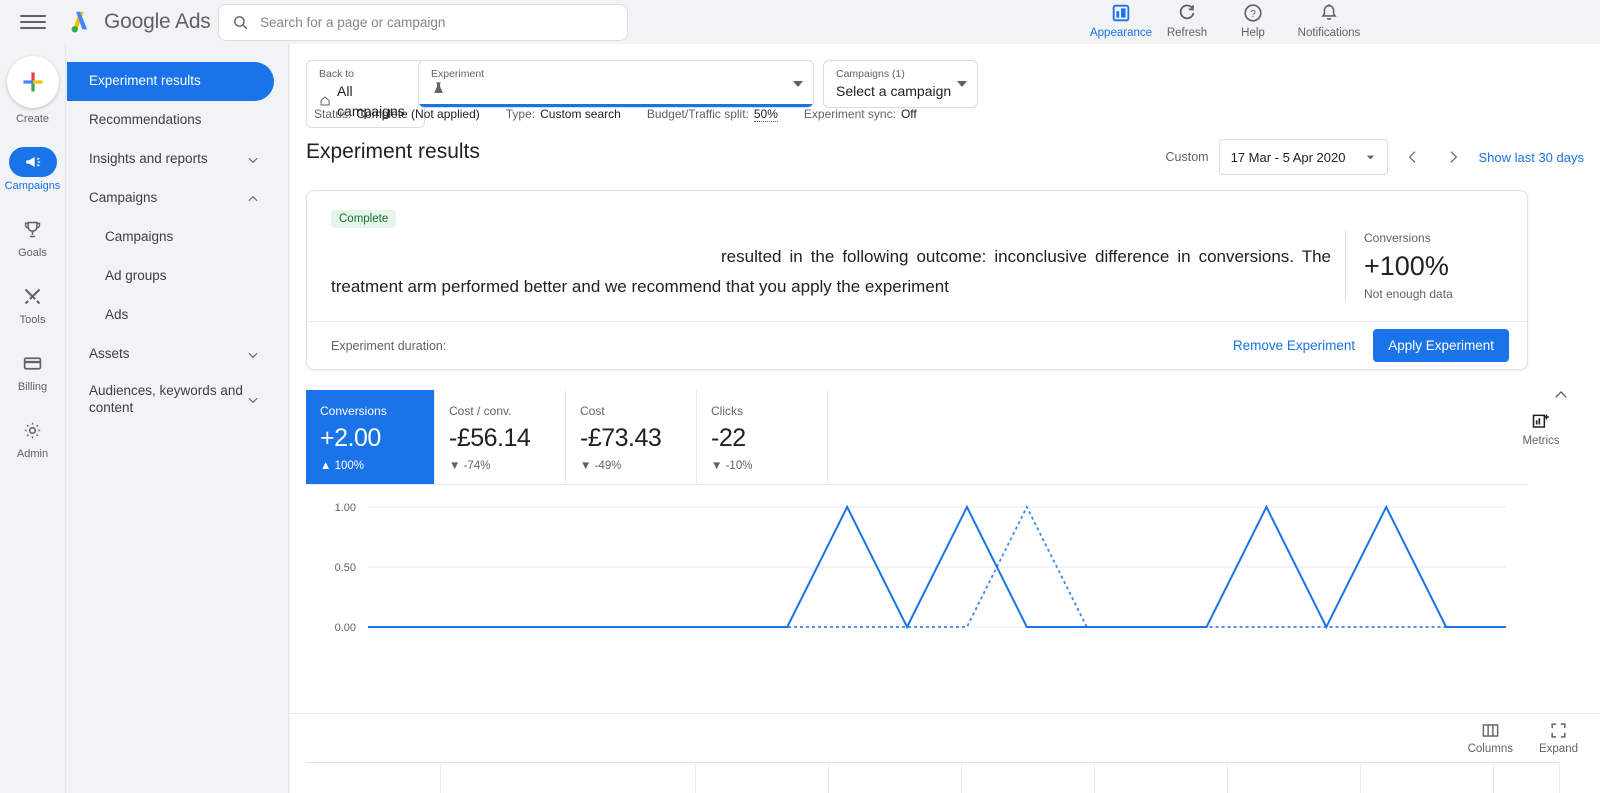 Image resolution: width=1600 pixels, height=793 pixels. What do you see at coordinates (1541, 429) in the screenshot?
I see `metrics-button: Metrics` at bounding box center [1541, 429].